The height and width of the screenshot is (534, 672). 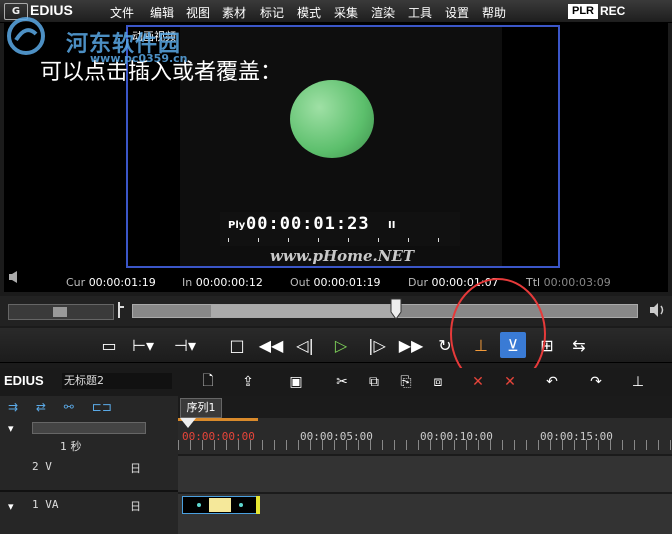 I want to click on timeline-clip, so click(x=220, y=505).